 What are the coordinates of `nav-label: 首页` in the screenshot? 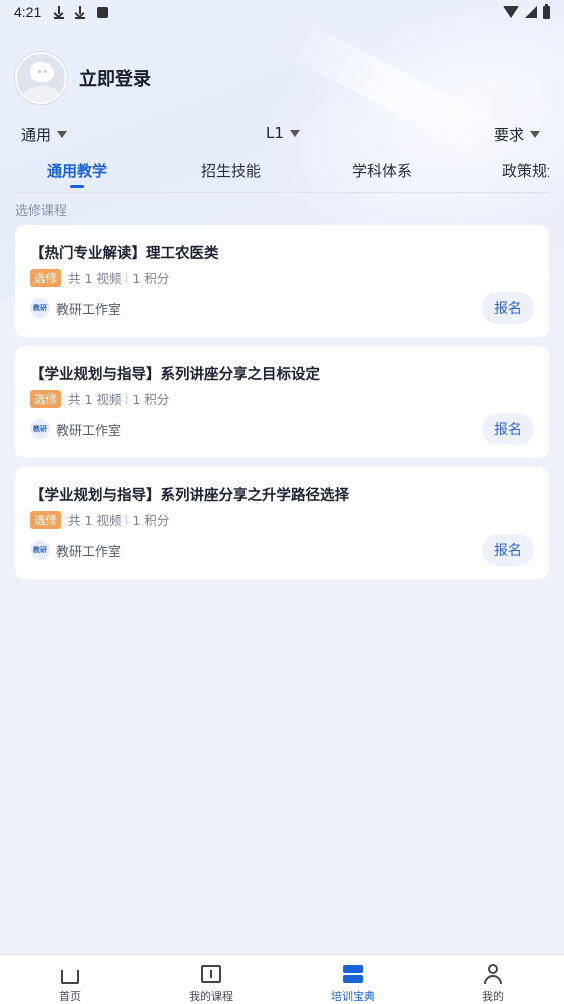 It's located at (70, 996).